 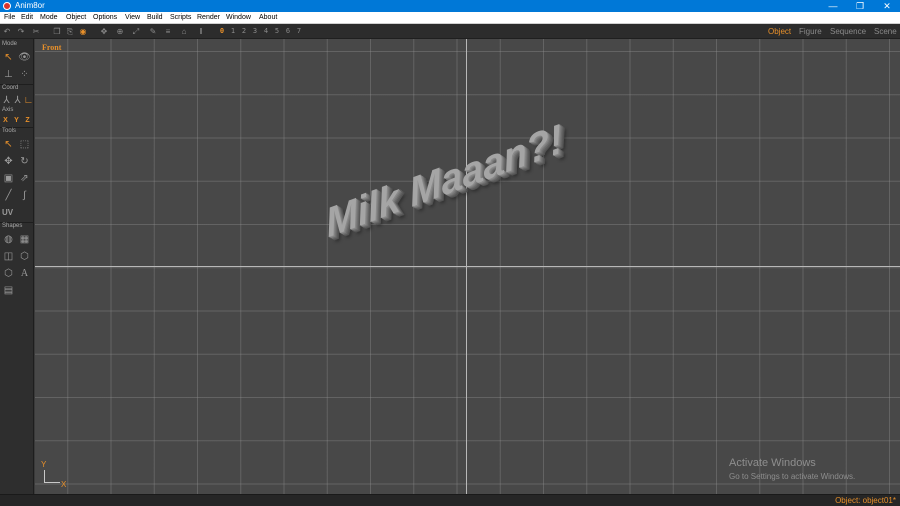 What do you see at coordinates (450, 500) in the screenshot?
I see `status-bar: Object: object01*` at bounding box center [450, 500].